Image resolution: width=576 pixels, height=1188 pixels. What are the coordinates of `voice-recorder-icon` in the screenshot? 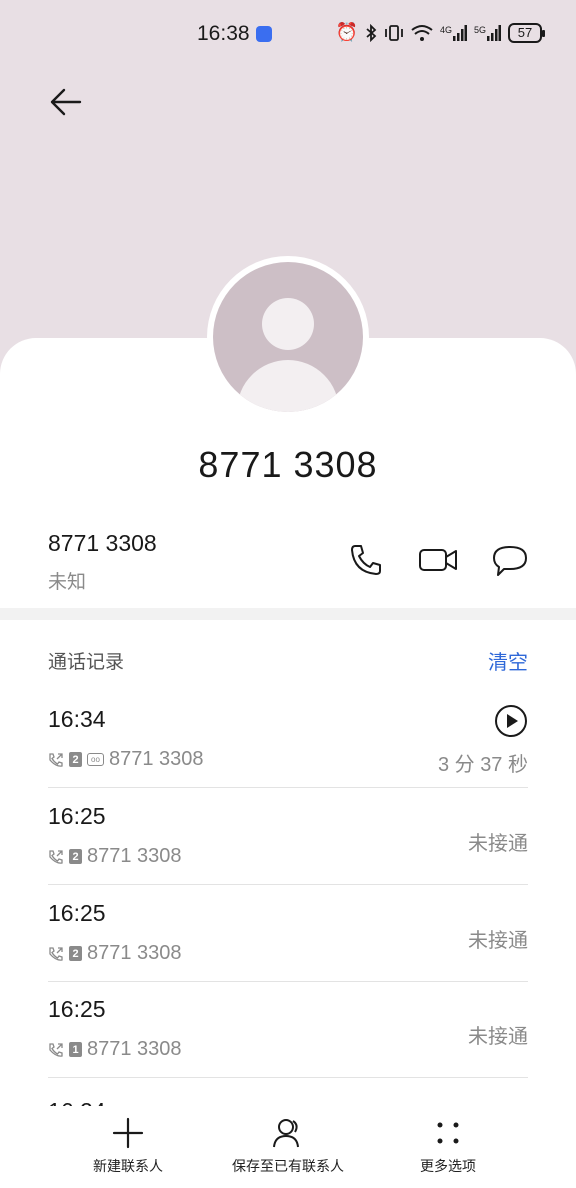 It's located at (264, 34).